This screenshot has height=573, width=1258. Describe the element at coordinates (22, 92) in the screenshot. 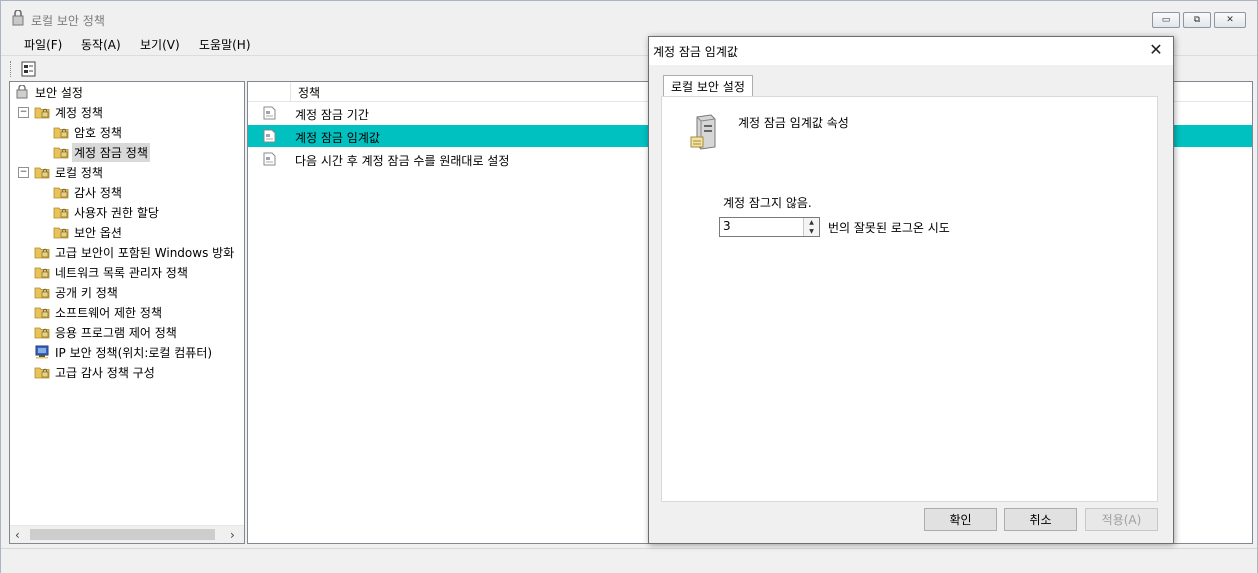

I see `security-settings-icon` at that location.